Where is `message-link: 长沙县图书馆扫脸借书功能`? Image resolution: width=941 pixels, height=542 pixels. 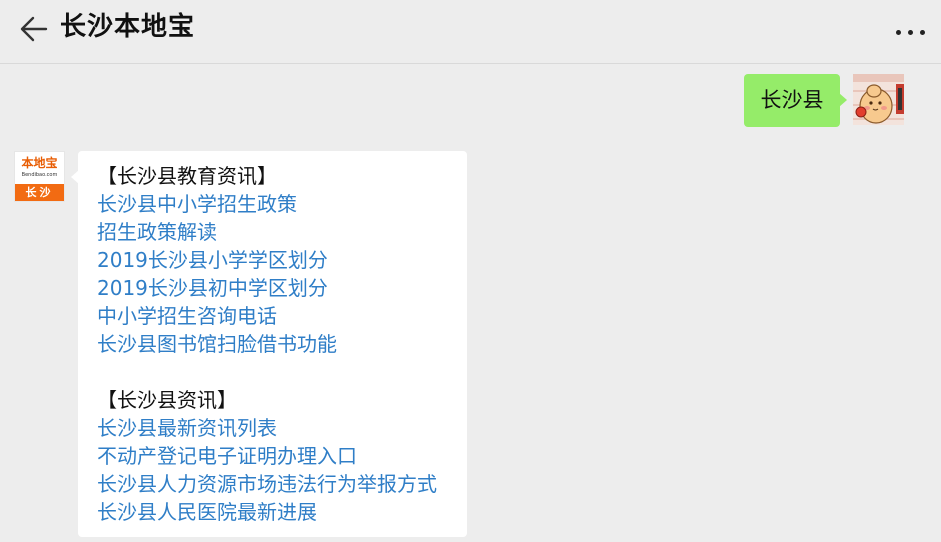 message-link: 长沙县图书馆扫脸借书功能 is located at coordinates (282, 344).